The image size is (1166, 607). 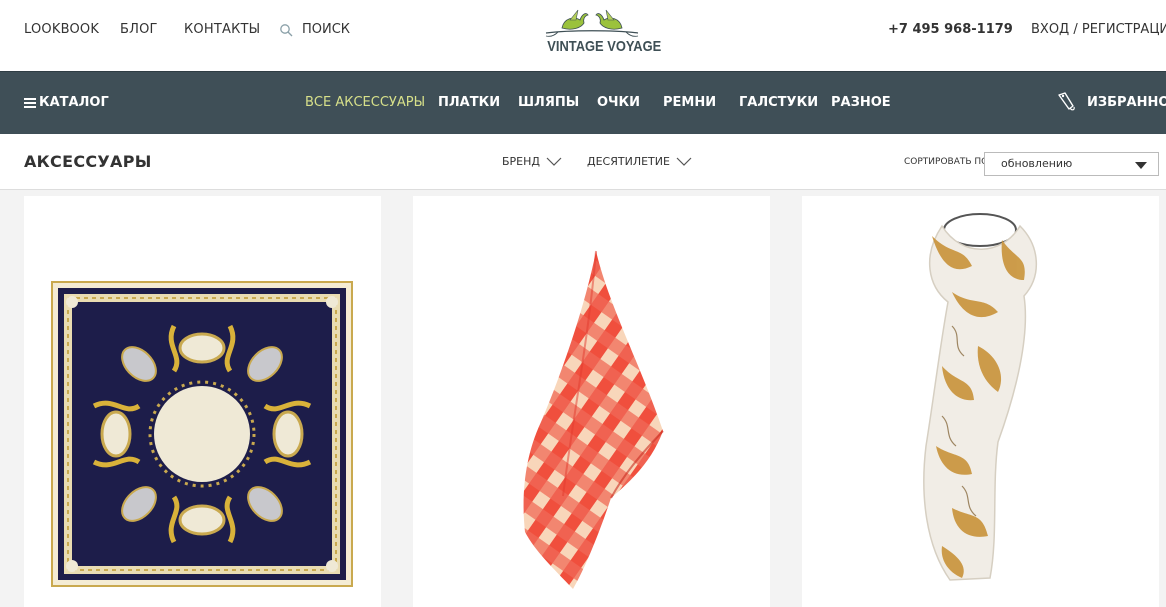 What do you see at coordinates (1141, 165) in the screenshot?
I see `caret-down-icon` at bounding box center [1141, 165].